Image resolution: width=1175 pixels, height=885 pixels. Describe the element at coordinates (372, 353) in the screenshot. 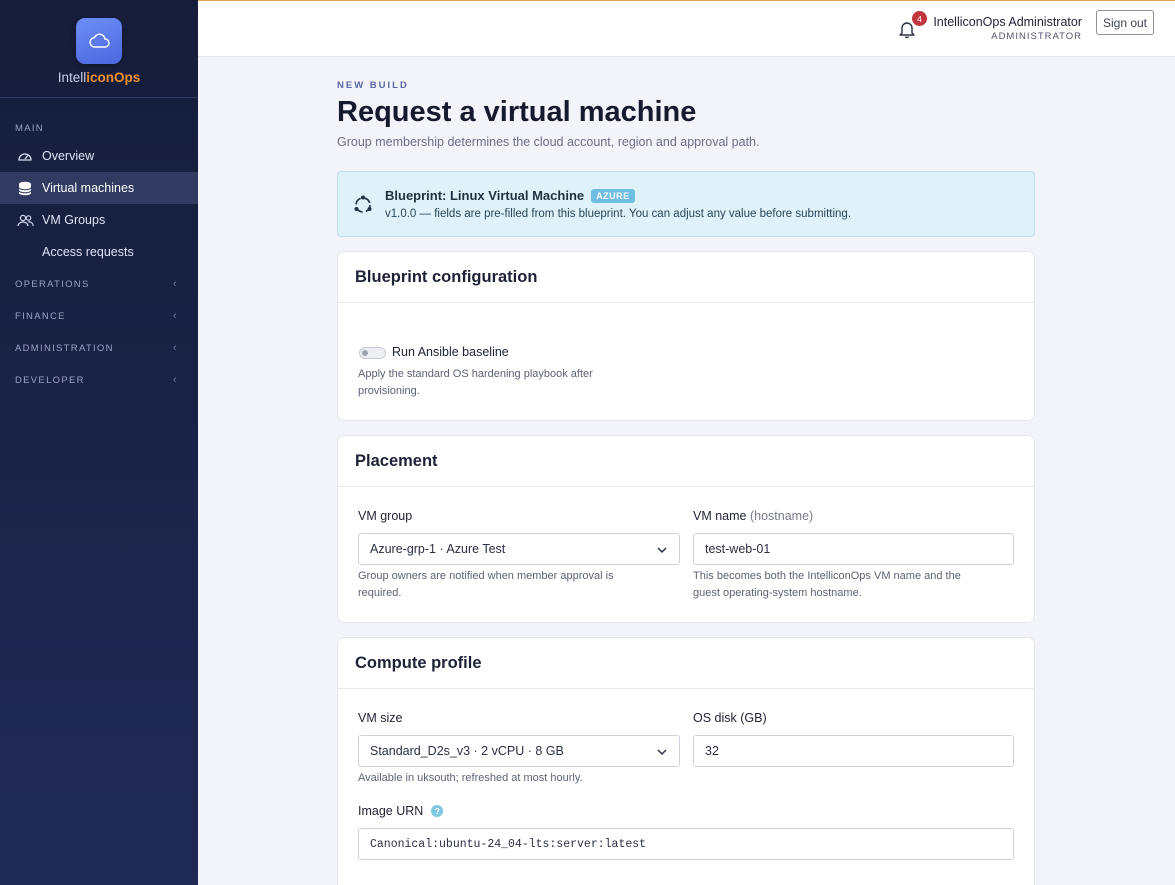

I see `ansible-baseline-toggle` at that location.